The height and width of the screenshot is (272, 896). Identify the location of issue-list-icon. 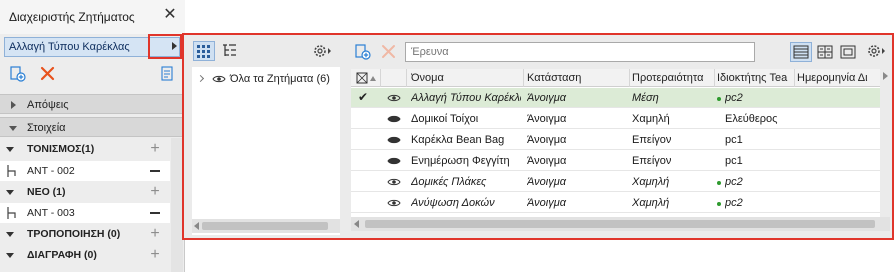
(168, 74).